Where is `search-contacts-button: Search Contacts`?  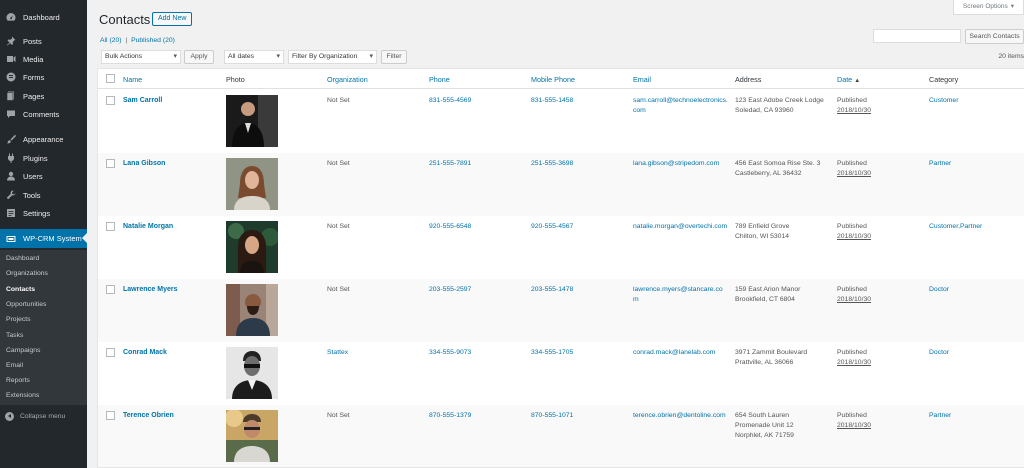 search-contacts-button: Search Contacts is located at coordinates (994, 36).